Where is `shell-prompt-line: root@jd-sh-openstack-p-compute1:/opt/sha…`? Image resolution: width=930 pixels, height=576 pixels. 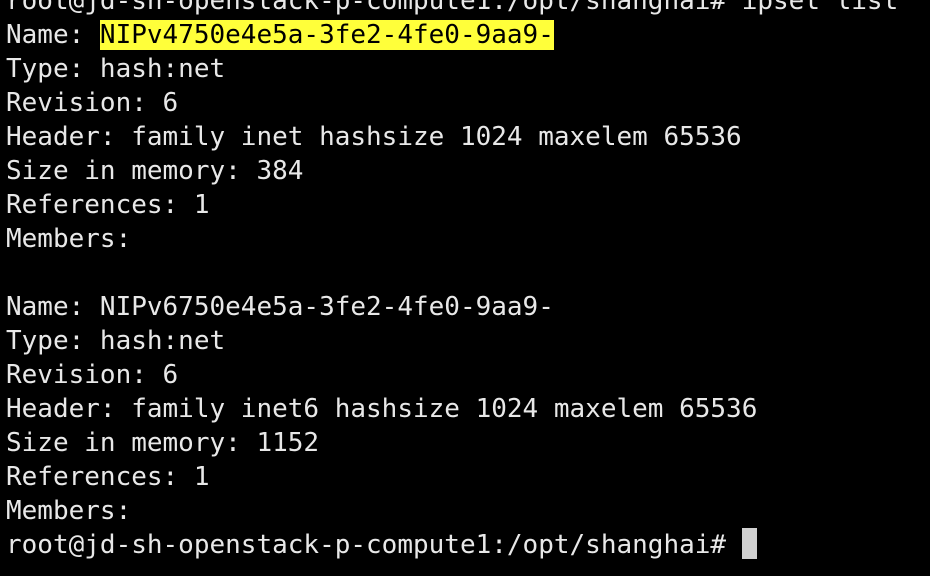 shell-prompt-line: root@jd-sh-openstack-p-compute1:/opt/sha… is located at coordinates (452, 545).